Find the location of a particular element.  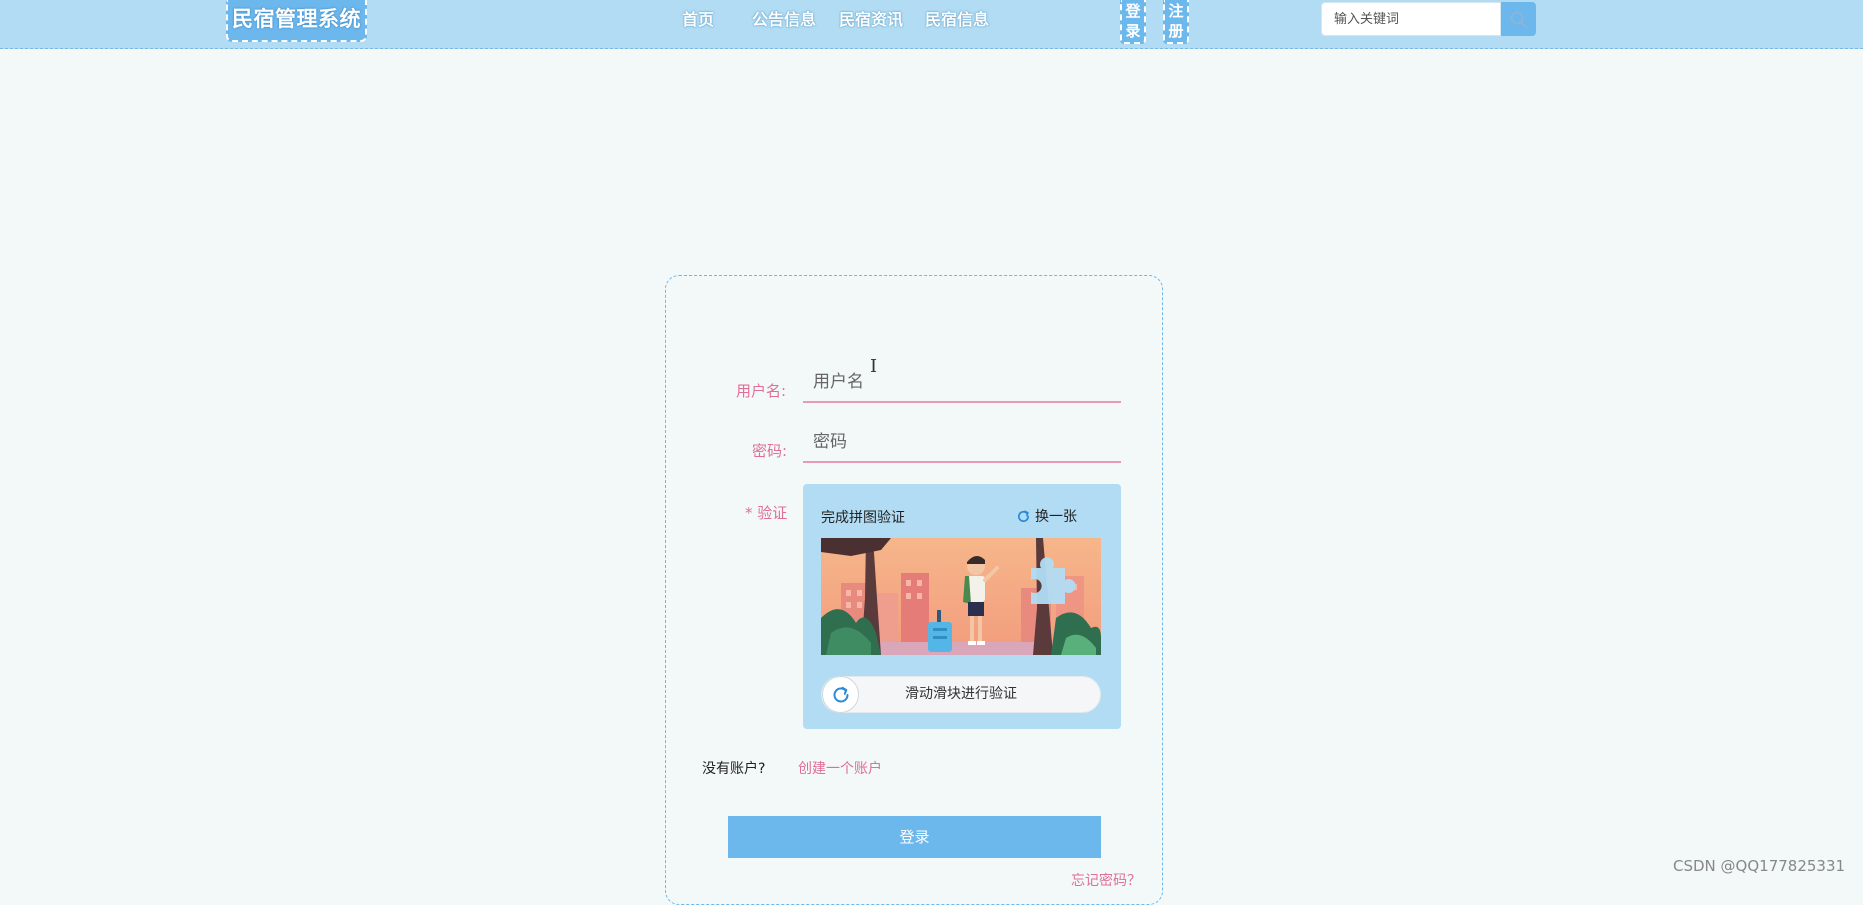

nav-homestay-news: 民宿资讯 is located at coordinates (871, 20).